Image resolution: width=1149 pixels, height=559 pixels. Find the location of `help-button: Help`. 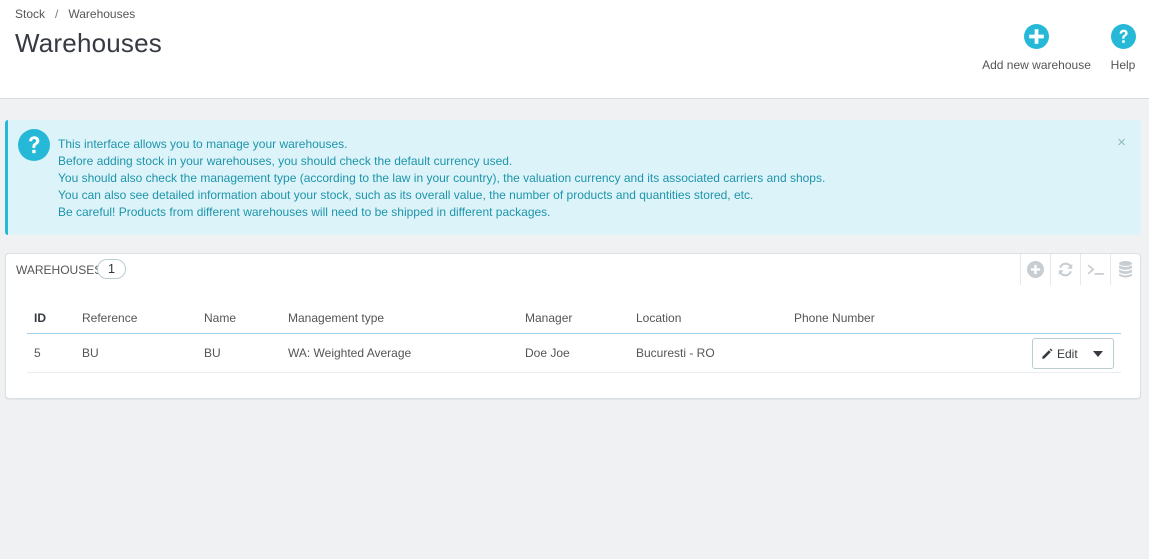

help-button: Help is located at coordinates (1123, 48).